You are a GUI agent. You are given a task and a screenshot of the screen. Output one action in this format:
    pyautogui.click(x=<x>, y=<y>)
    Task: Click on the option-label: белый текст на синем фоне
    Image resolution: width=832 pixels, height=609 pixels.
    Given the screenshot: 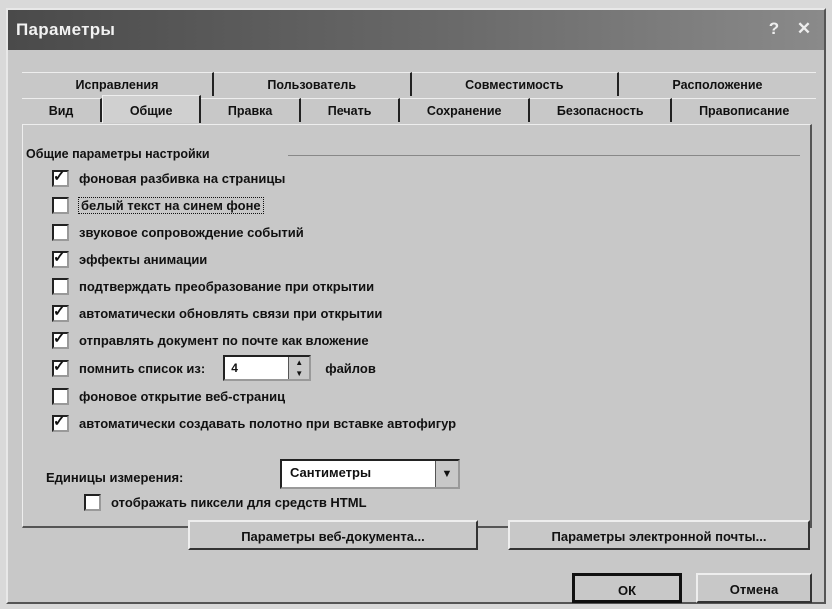 What is the action you would take?
    pyautogui.click(x=171, y=205)
    